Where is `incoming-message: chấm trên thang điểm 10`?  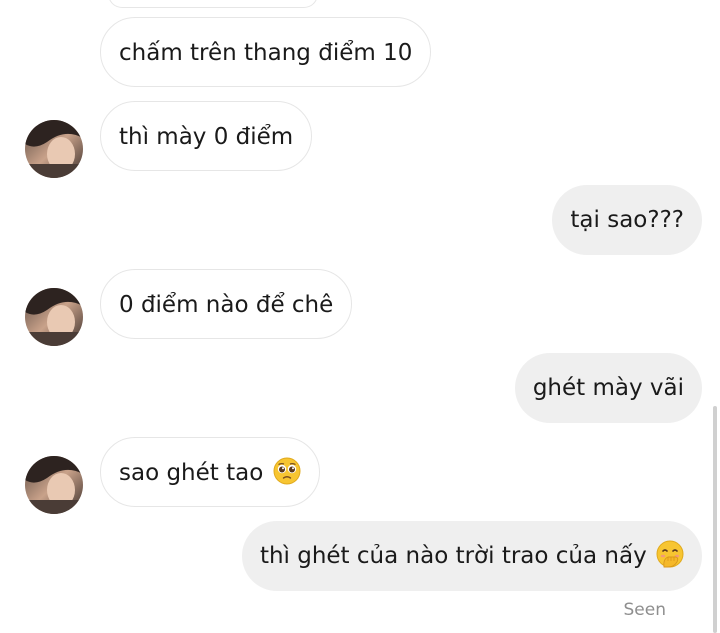
incoming-message: chấm trên thang điểm 10 is located at coordinates (266, 52).